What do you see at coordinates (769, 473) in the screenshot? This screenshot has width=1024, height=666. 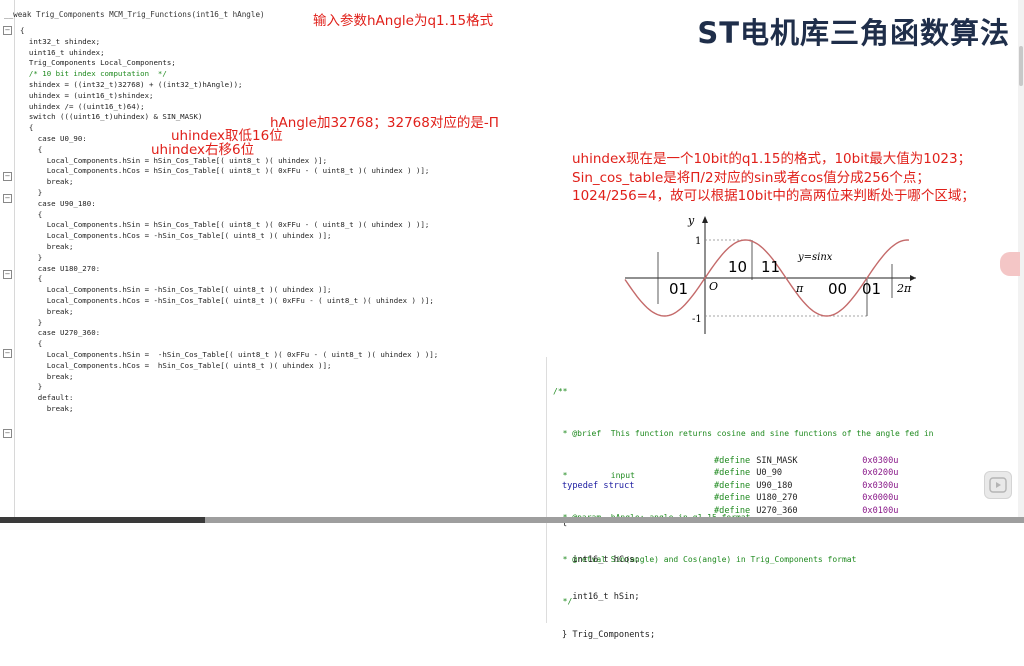 I see `define-name: U0_90` at bounding box center [769, 473].